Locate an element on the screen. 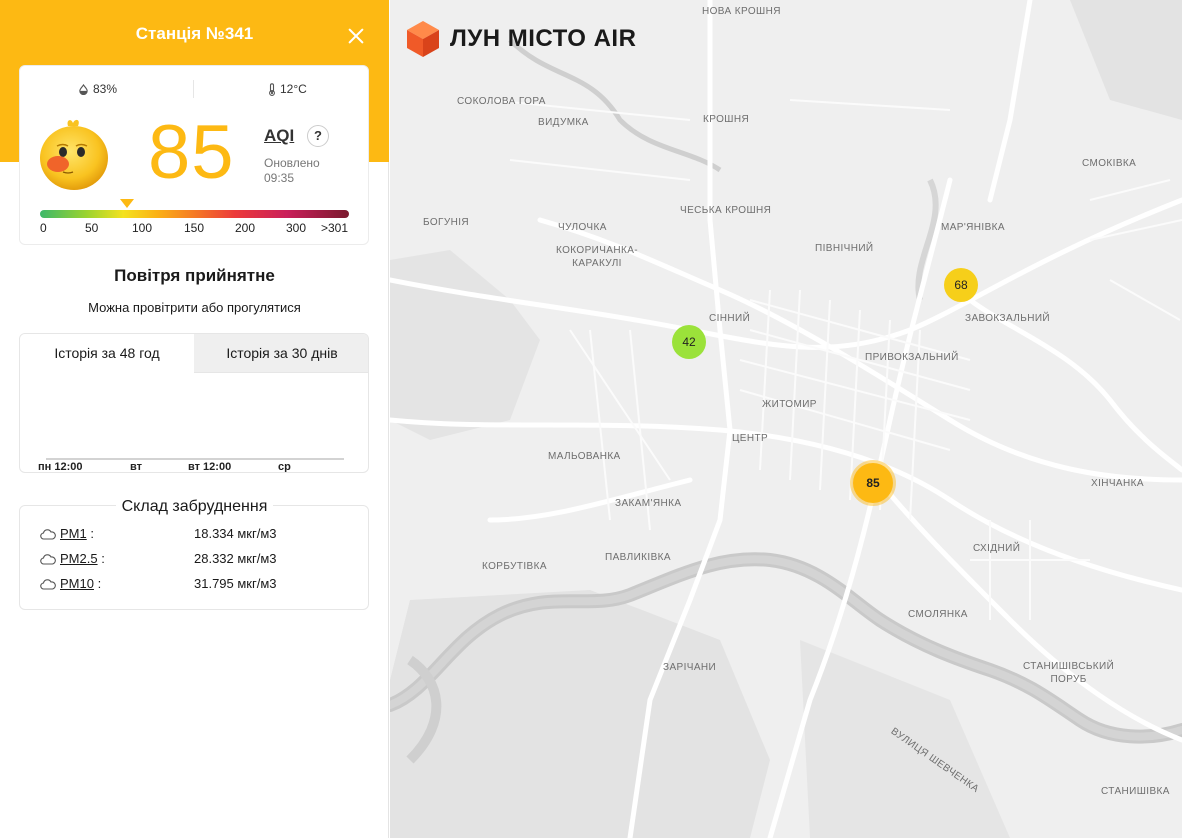 The height and width of the screenshot is (838, 1182). district-label: СМОКІВКА is located at coordinates (1109, 163).